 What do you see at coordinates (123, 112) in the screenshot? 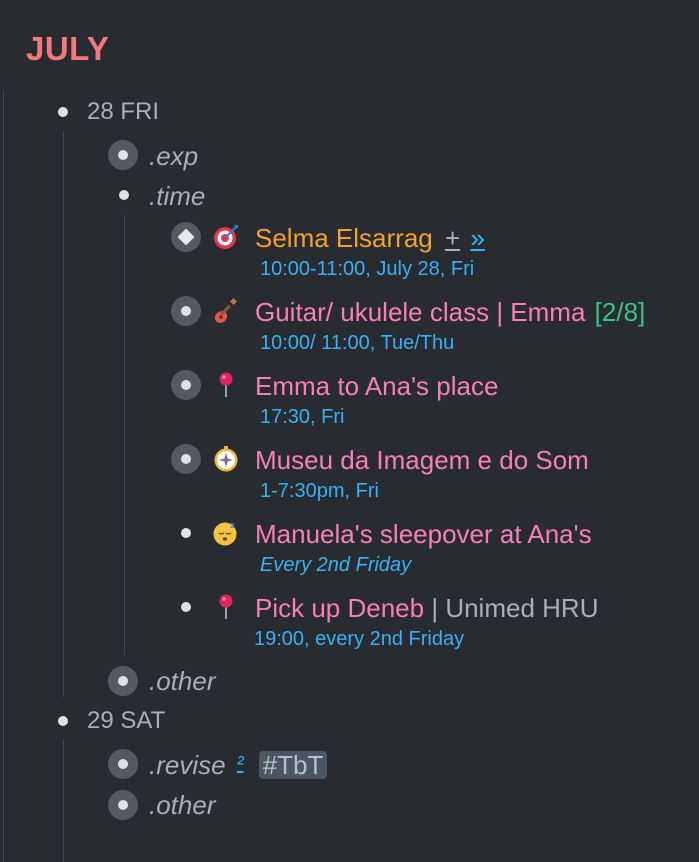
I see `day-label-28-fri: 28 FRI` at bounding box center [123, 112].